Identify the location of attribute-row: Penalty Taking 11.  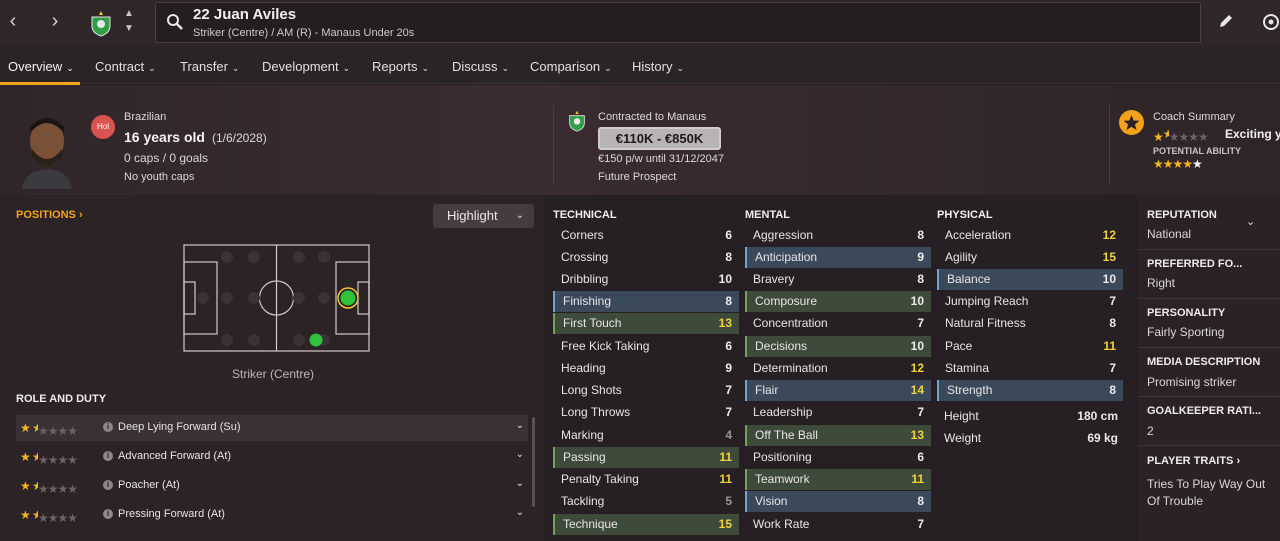
(646, 479).